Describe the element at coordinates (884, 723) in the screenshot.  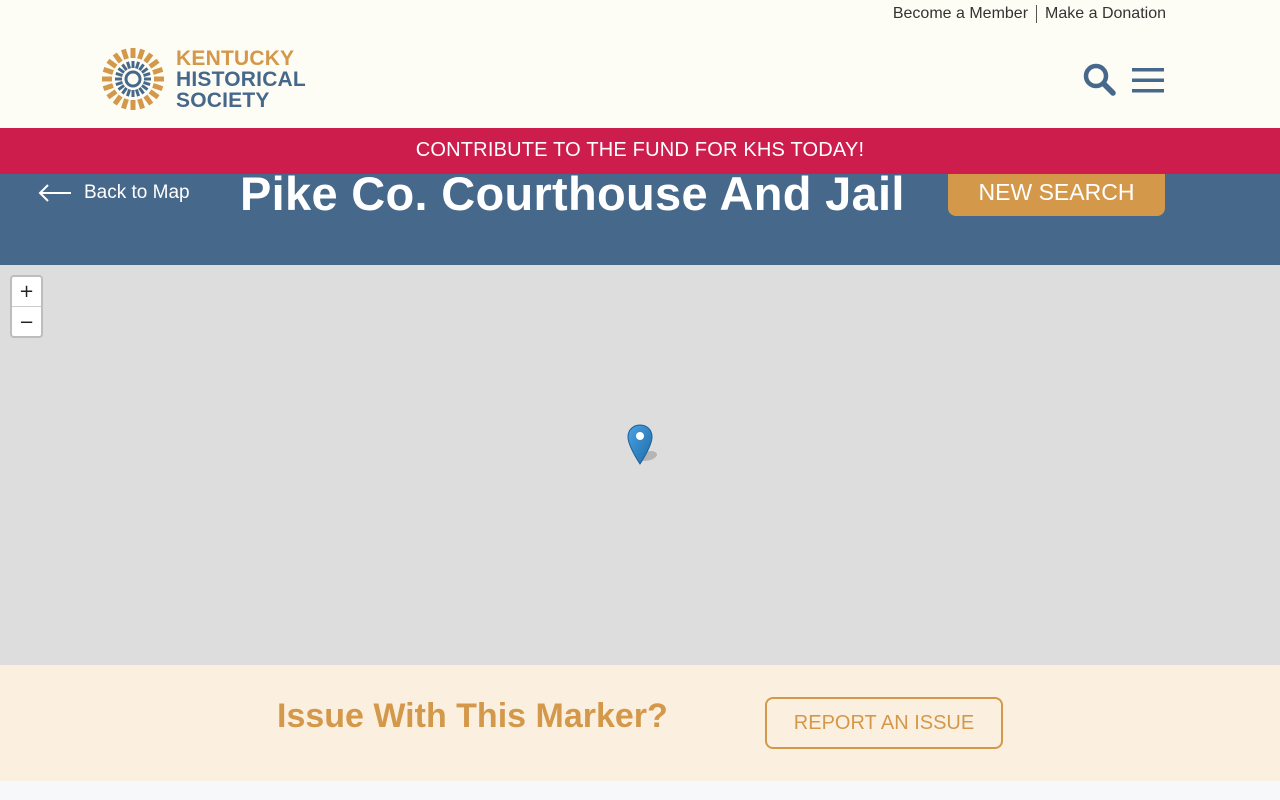
I see `report-issue-button: REPORT AN ISSUE` at that location.